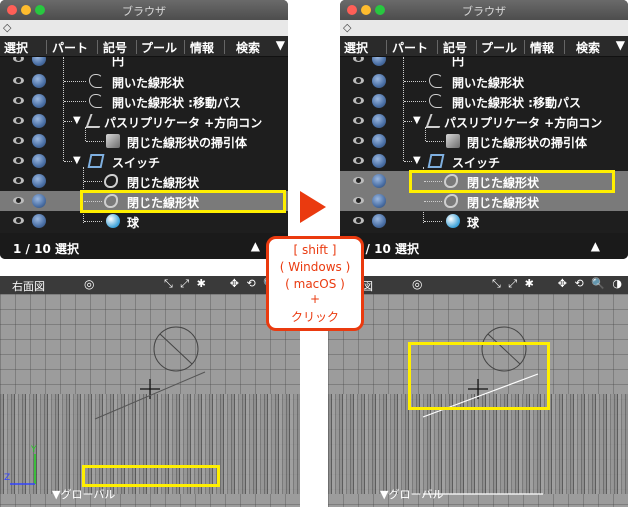  What do you see at coordinates (436, 81) in the screenshot?
I see `line-icon` at bounding box center [436, 81].